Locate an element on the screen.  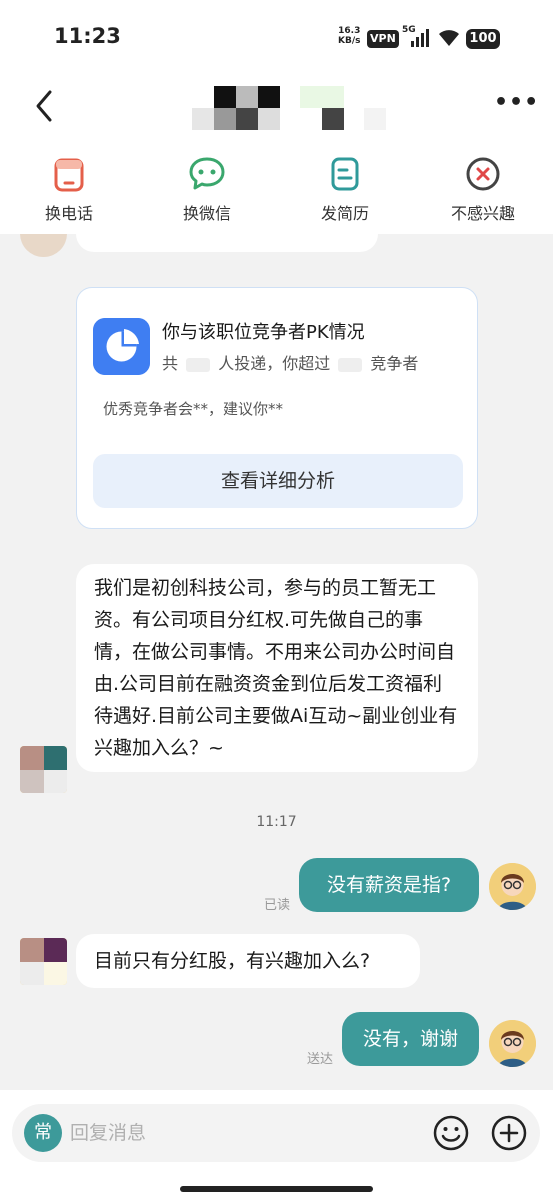
send-resume-button: 发简历 is located at coordinates (345, 189).